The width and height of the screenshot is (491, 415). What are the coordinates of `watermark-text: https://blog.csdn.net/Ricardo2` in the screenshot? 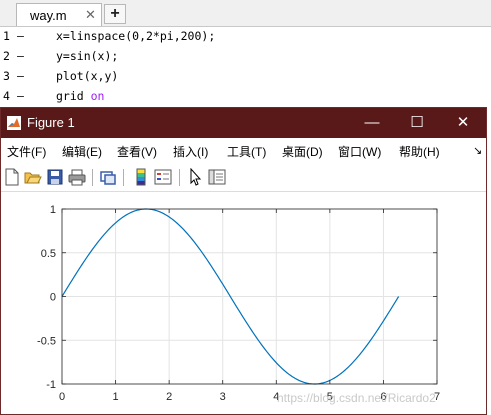 It's located at (356, 398).